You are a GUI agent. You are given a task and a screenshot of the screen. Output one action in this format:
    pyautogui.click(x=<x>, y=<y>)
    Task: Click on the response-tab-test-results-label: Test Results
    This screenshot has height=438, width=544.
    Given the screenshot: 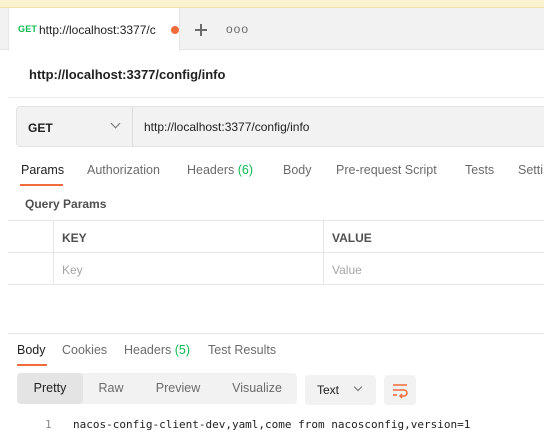 What is the action you would take?
    pyautogui.click(x=242, y=350)
    